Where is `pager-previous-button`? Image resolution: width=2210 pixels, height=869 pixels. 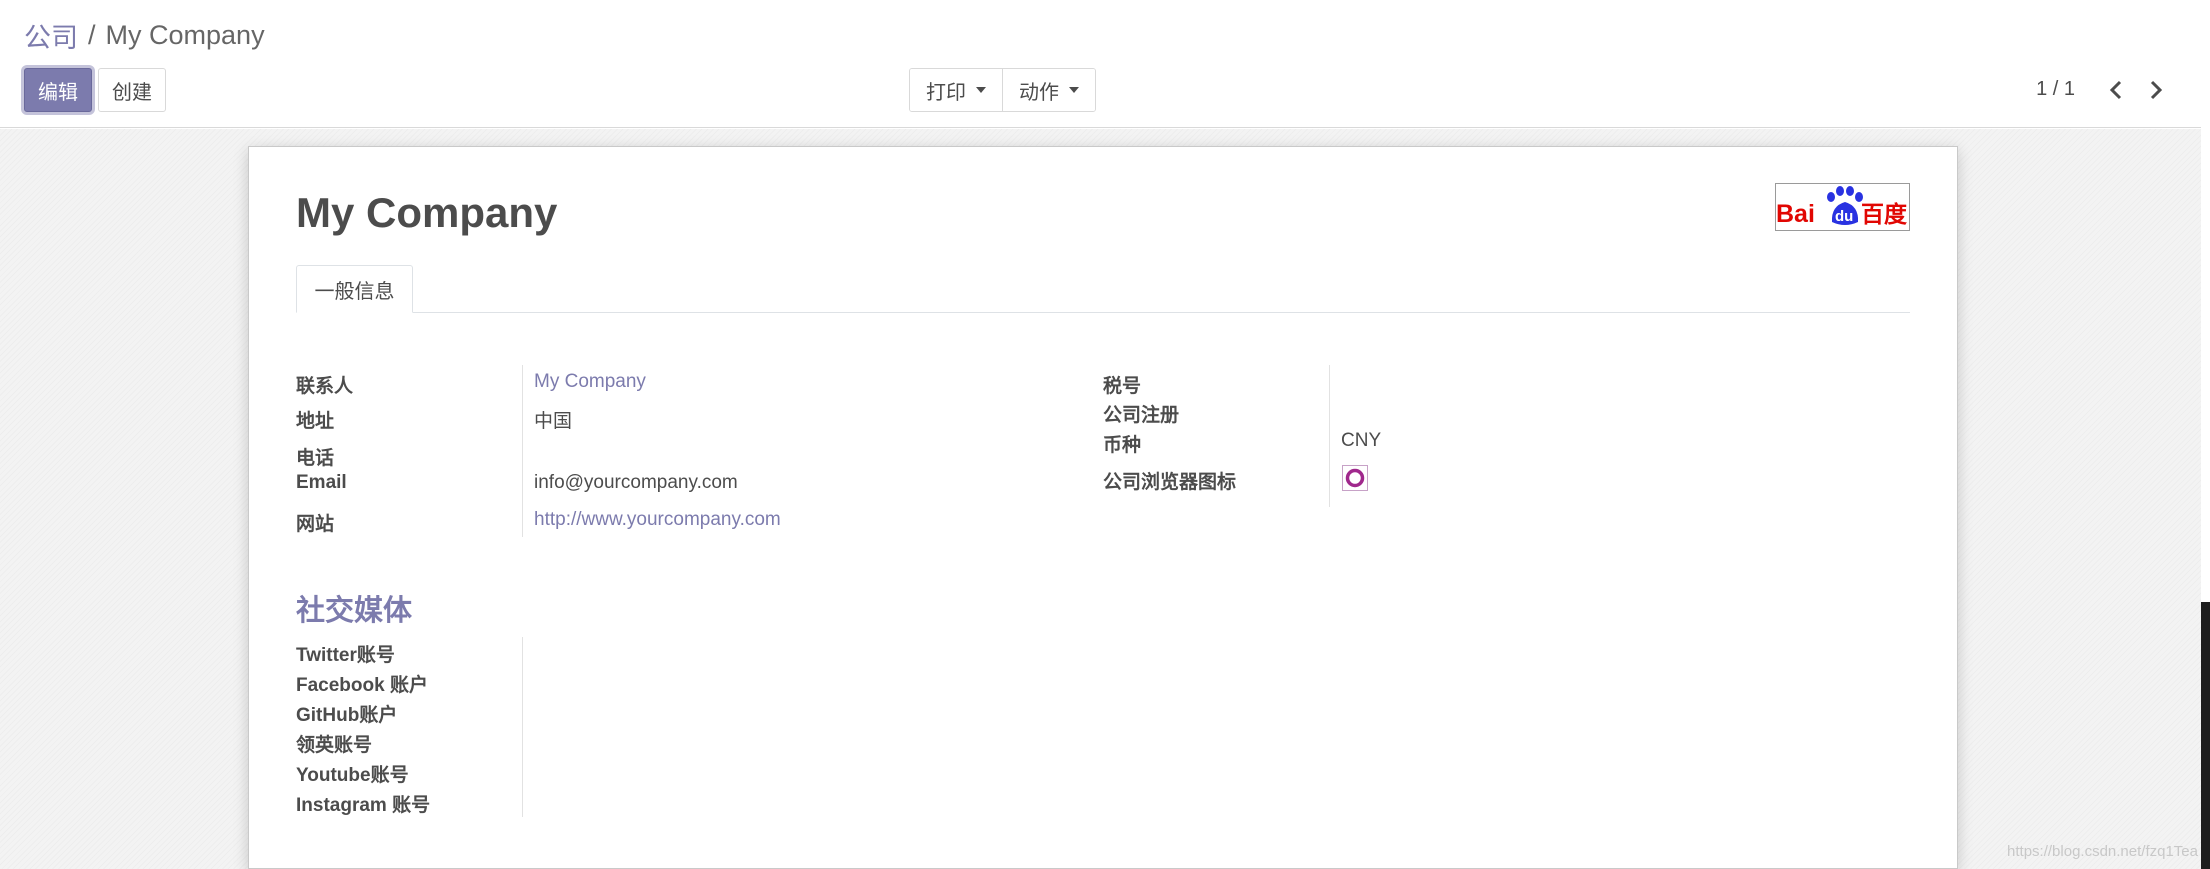 pager-previous-button is located at coordinates (2116, 90).